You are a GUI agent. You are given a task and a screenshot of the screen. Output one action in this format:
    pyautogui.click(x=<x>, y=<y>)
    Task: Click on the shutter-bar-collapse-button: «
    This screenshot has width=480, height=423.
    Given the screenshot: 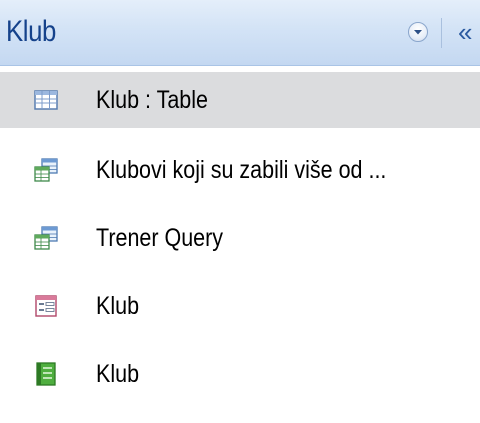 What is the action you would take?
    pyautogui.click(x=466, y=33)
    